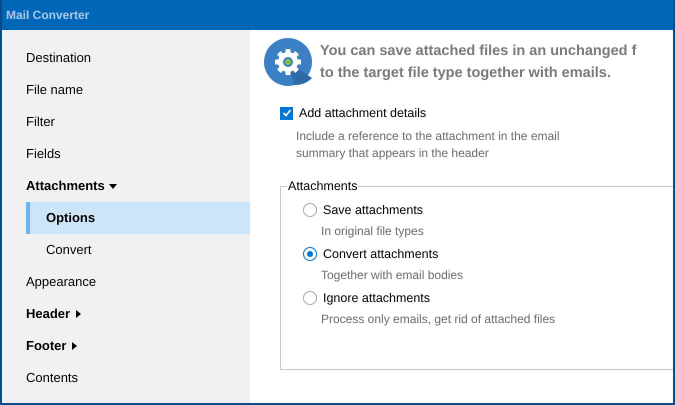 Image resolution: width=675 pixels, height=405 pixels. Describe the element at coordinates (48, 15) in the screenshot. I see `window-title: Mail Converter` at that location.